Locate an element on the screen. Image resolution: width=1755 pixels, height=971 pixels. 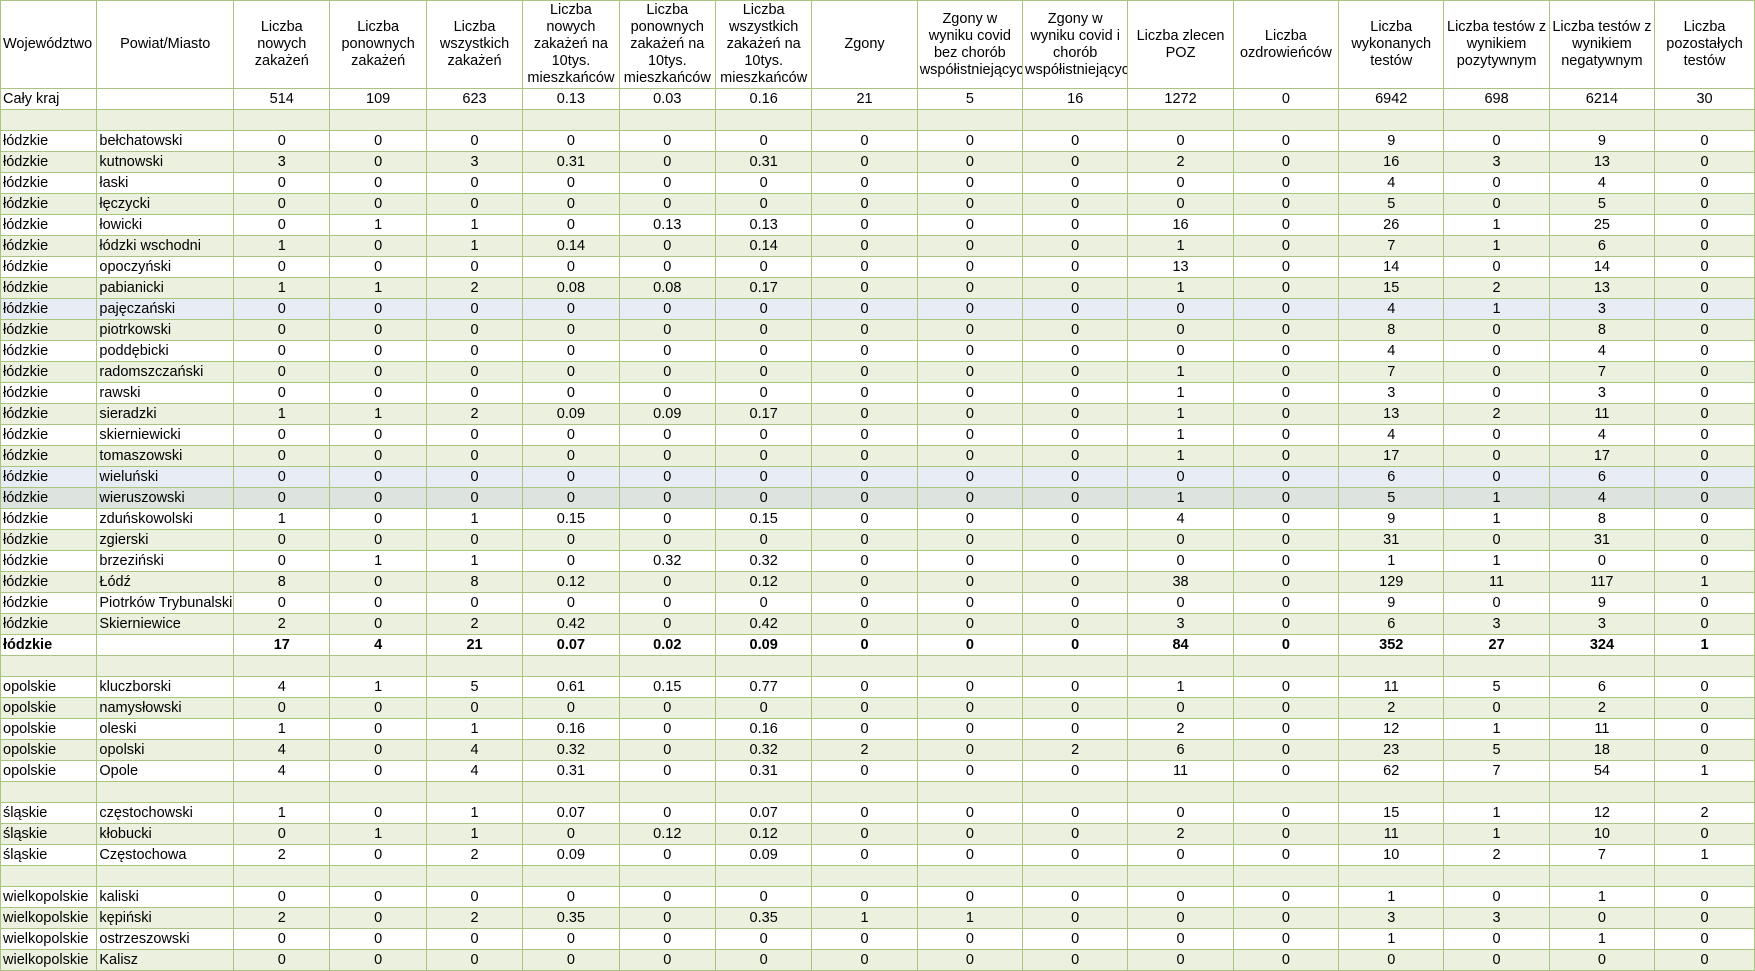
cell-value: 0.09 is located at coordinates (763, 645).